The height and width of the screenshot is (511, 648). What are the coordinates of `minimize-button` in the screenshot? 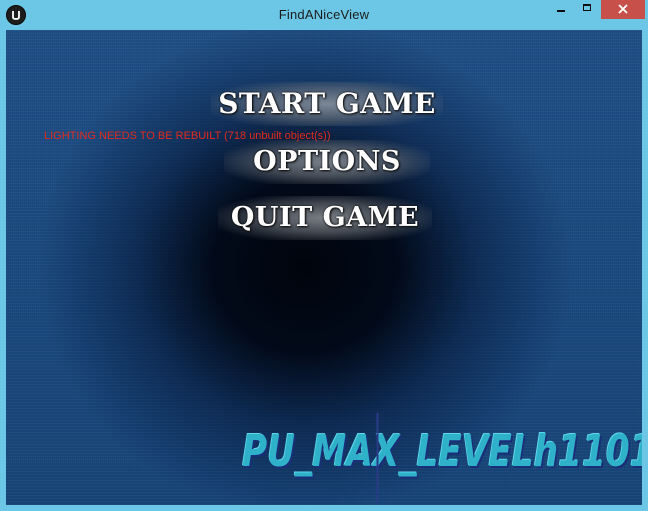 It's located at (561, 9).